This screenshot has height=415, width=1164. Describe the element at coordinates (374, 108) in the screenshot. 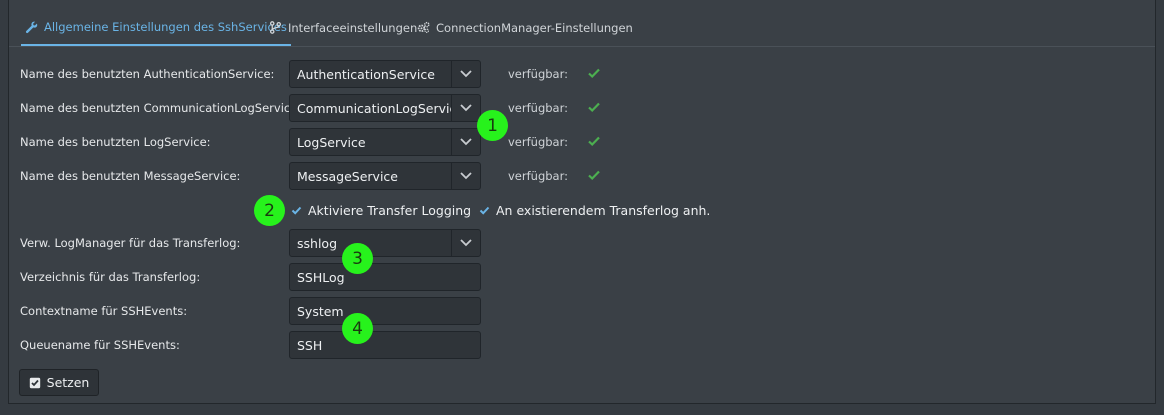

I see `commlog-service-value: CommunicationLogService` at that location.